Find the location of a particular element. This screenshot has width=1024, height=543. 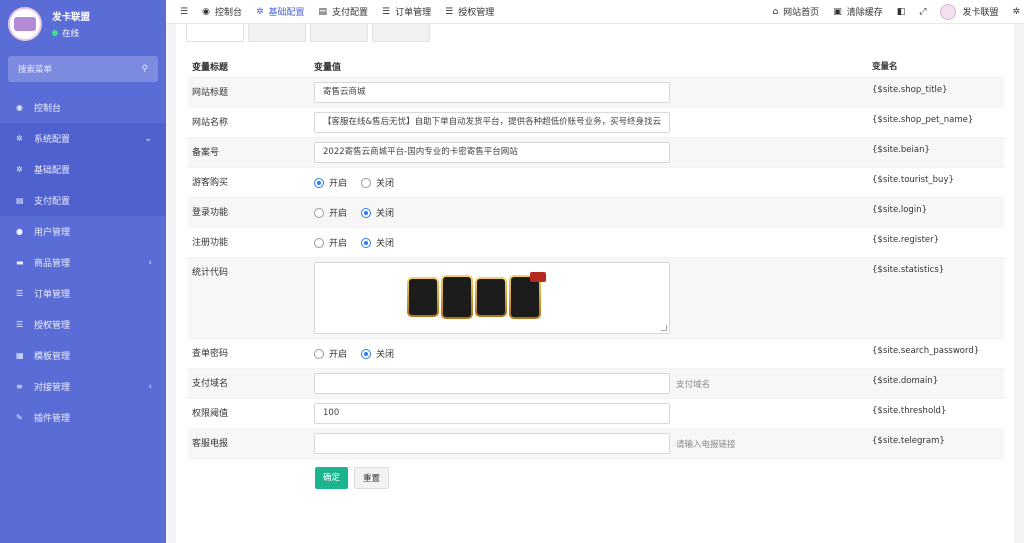

search-icon: ⚲ is located at coordinates (145, 69).